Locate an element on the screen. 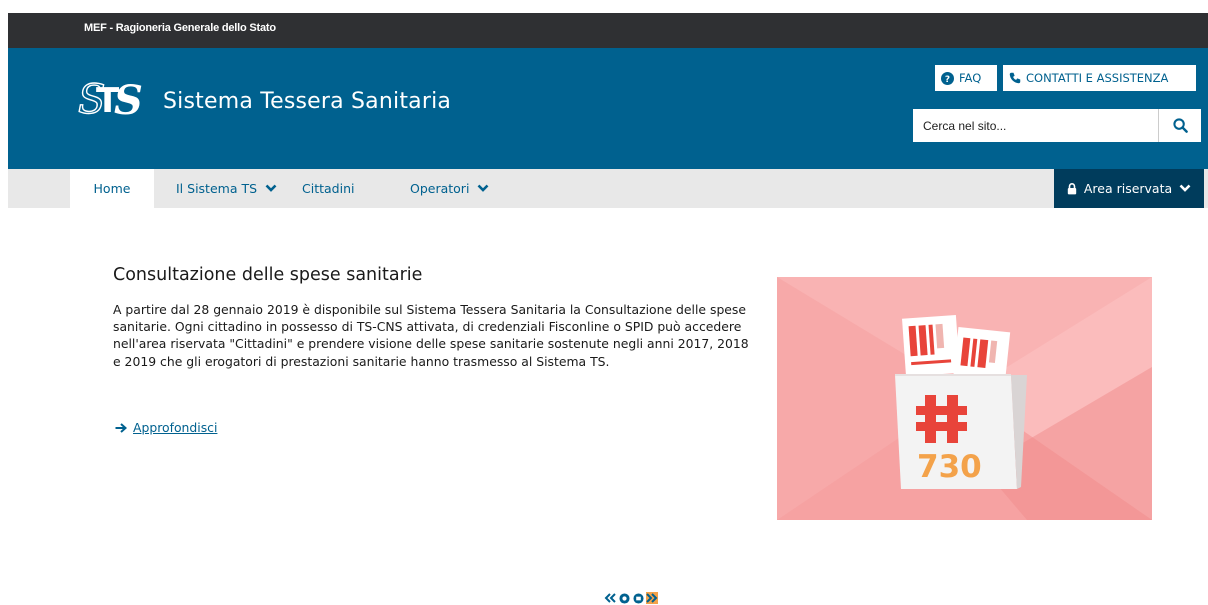 This screenshot has height=605, width=1208. nav-item-label: Operatori is located at coordinates (440, 188).